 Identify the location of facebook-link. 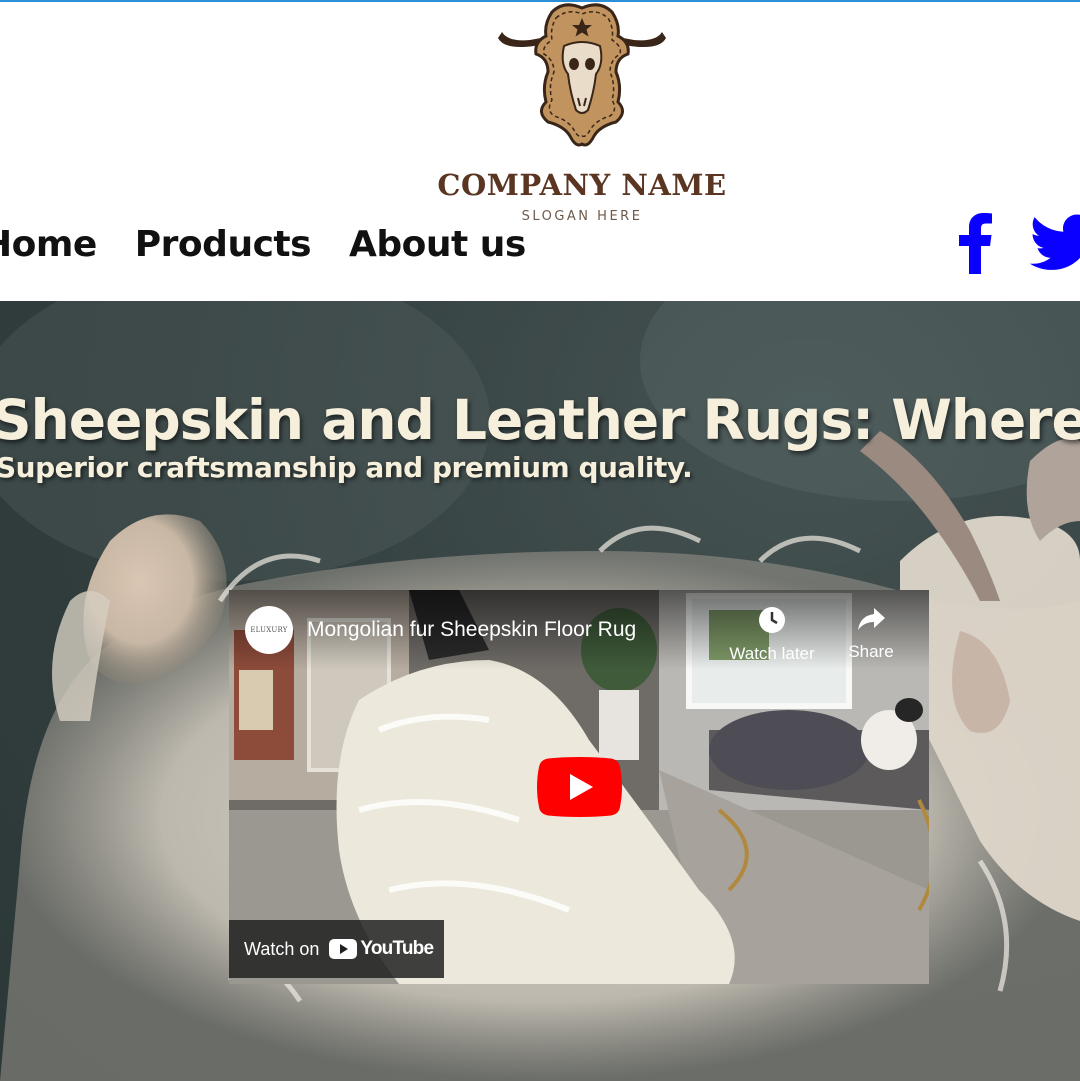
(975, 242).